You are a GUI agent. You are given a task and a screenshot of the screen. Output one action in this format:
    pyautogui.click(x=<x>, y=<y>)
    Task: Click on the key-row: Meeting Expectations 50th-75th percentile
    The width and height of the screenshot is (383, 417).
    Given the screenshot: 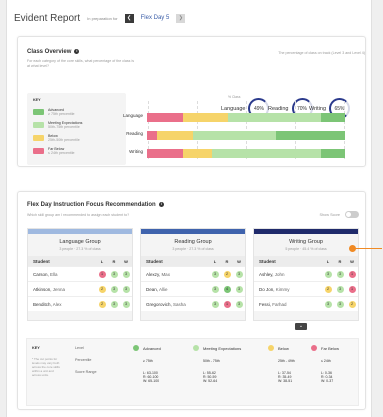 What is the action you would take?
    pyautogui.click(x=57, y=125)
    